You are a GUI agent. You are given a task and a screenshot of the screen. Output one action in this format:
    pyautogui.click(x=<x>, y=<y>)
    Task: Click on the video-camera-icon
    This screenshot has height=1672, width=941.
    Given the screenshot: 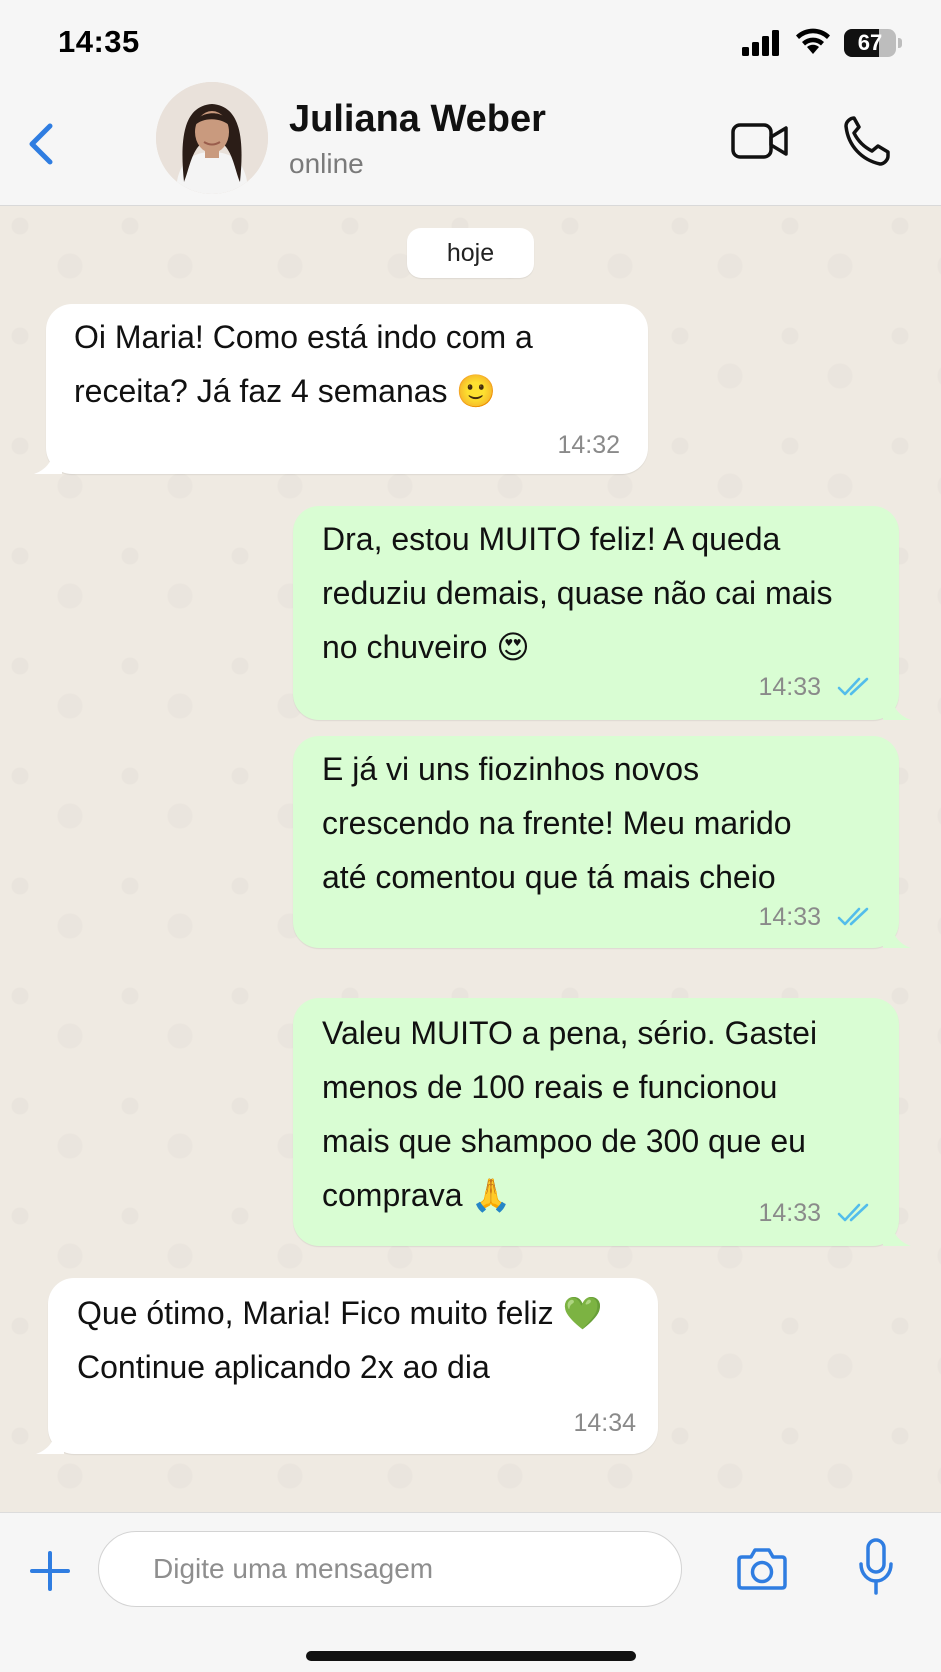 What is the action you would take?
    pyautogui.click(x=760, y=141)
    